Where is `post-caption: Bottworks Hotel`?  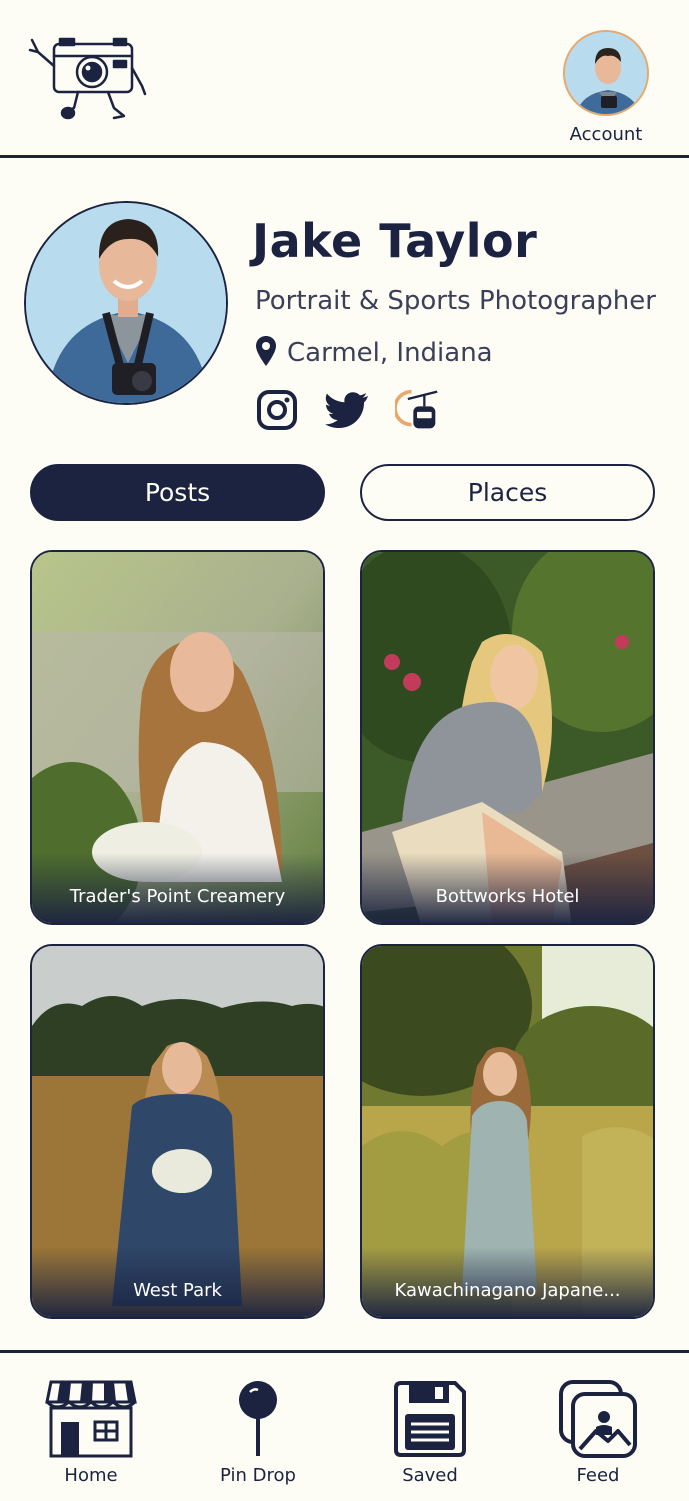 post-caption: Bottworks Hotel is located at coordinates (507, 896).